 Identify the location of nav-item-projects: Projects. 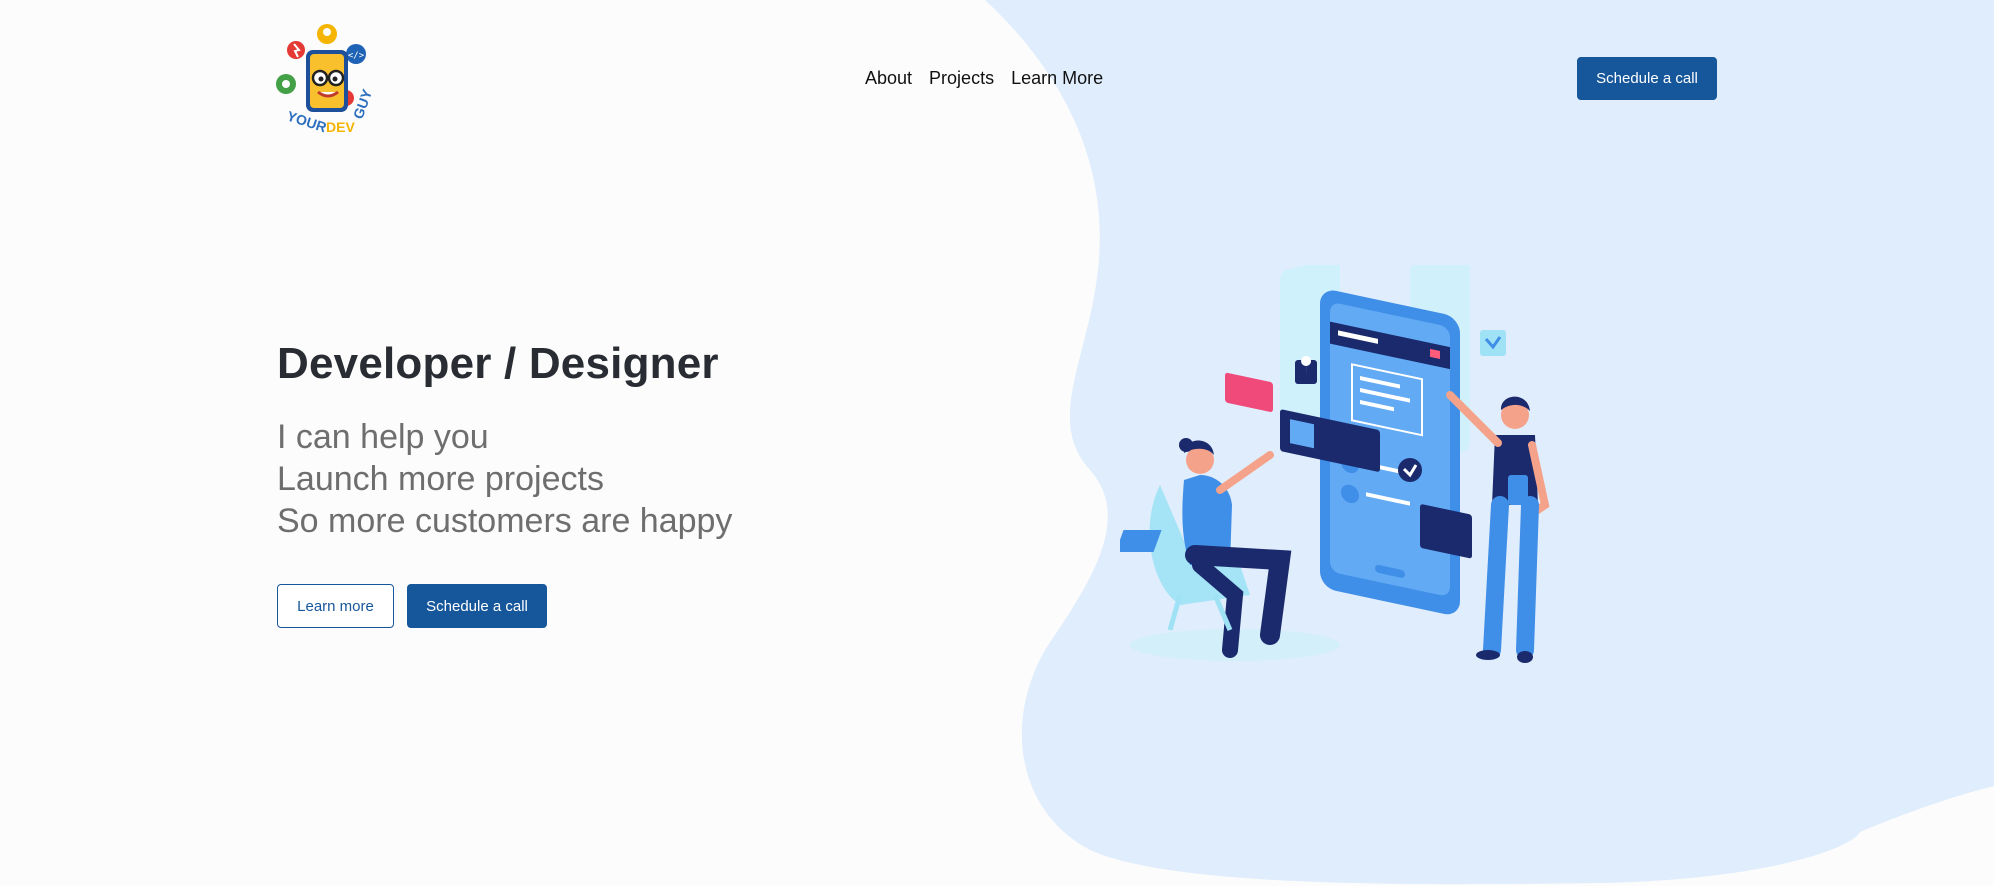
(961, 78).